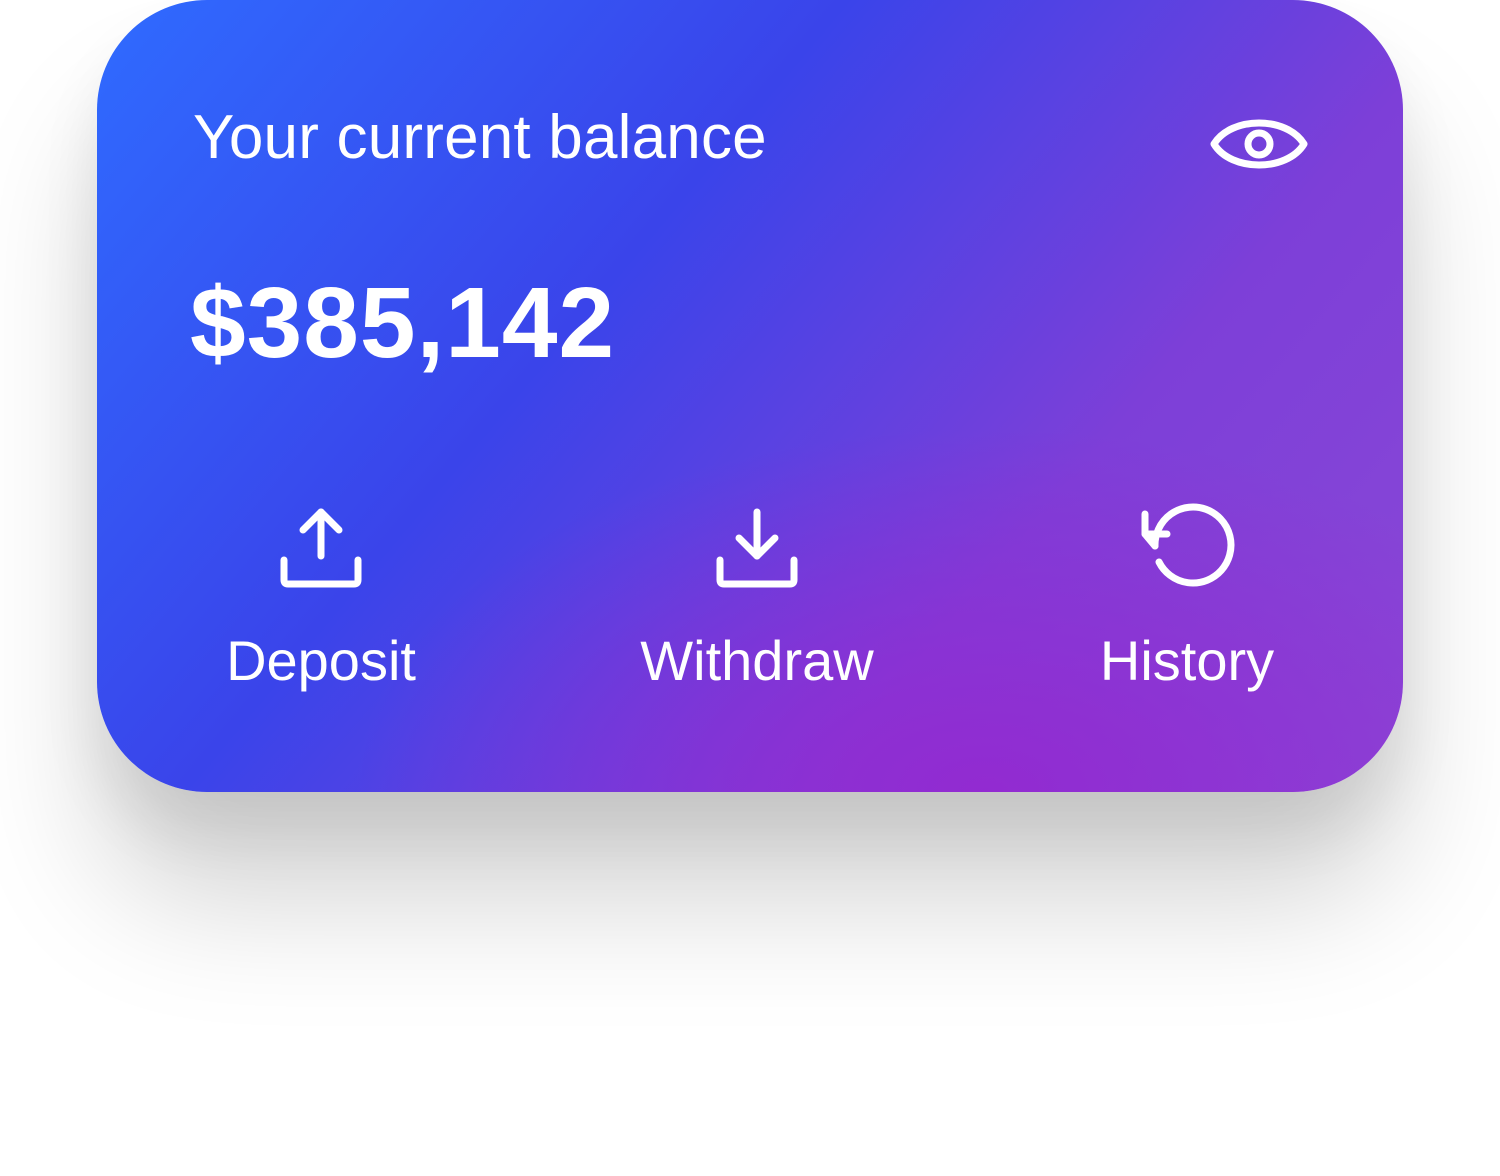 The width and height of the screenshot is (1500, 1176). I want to click on download-icon, so click(757, 548).